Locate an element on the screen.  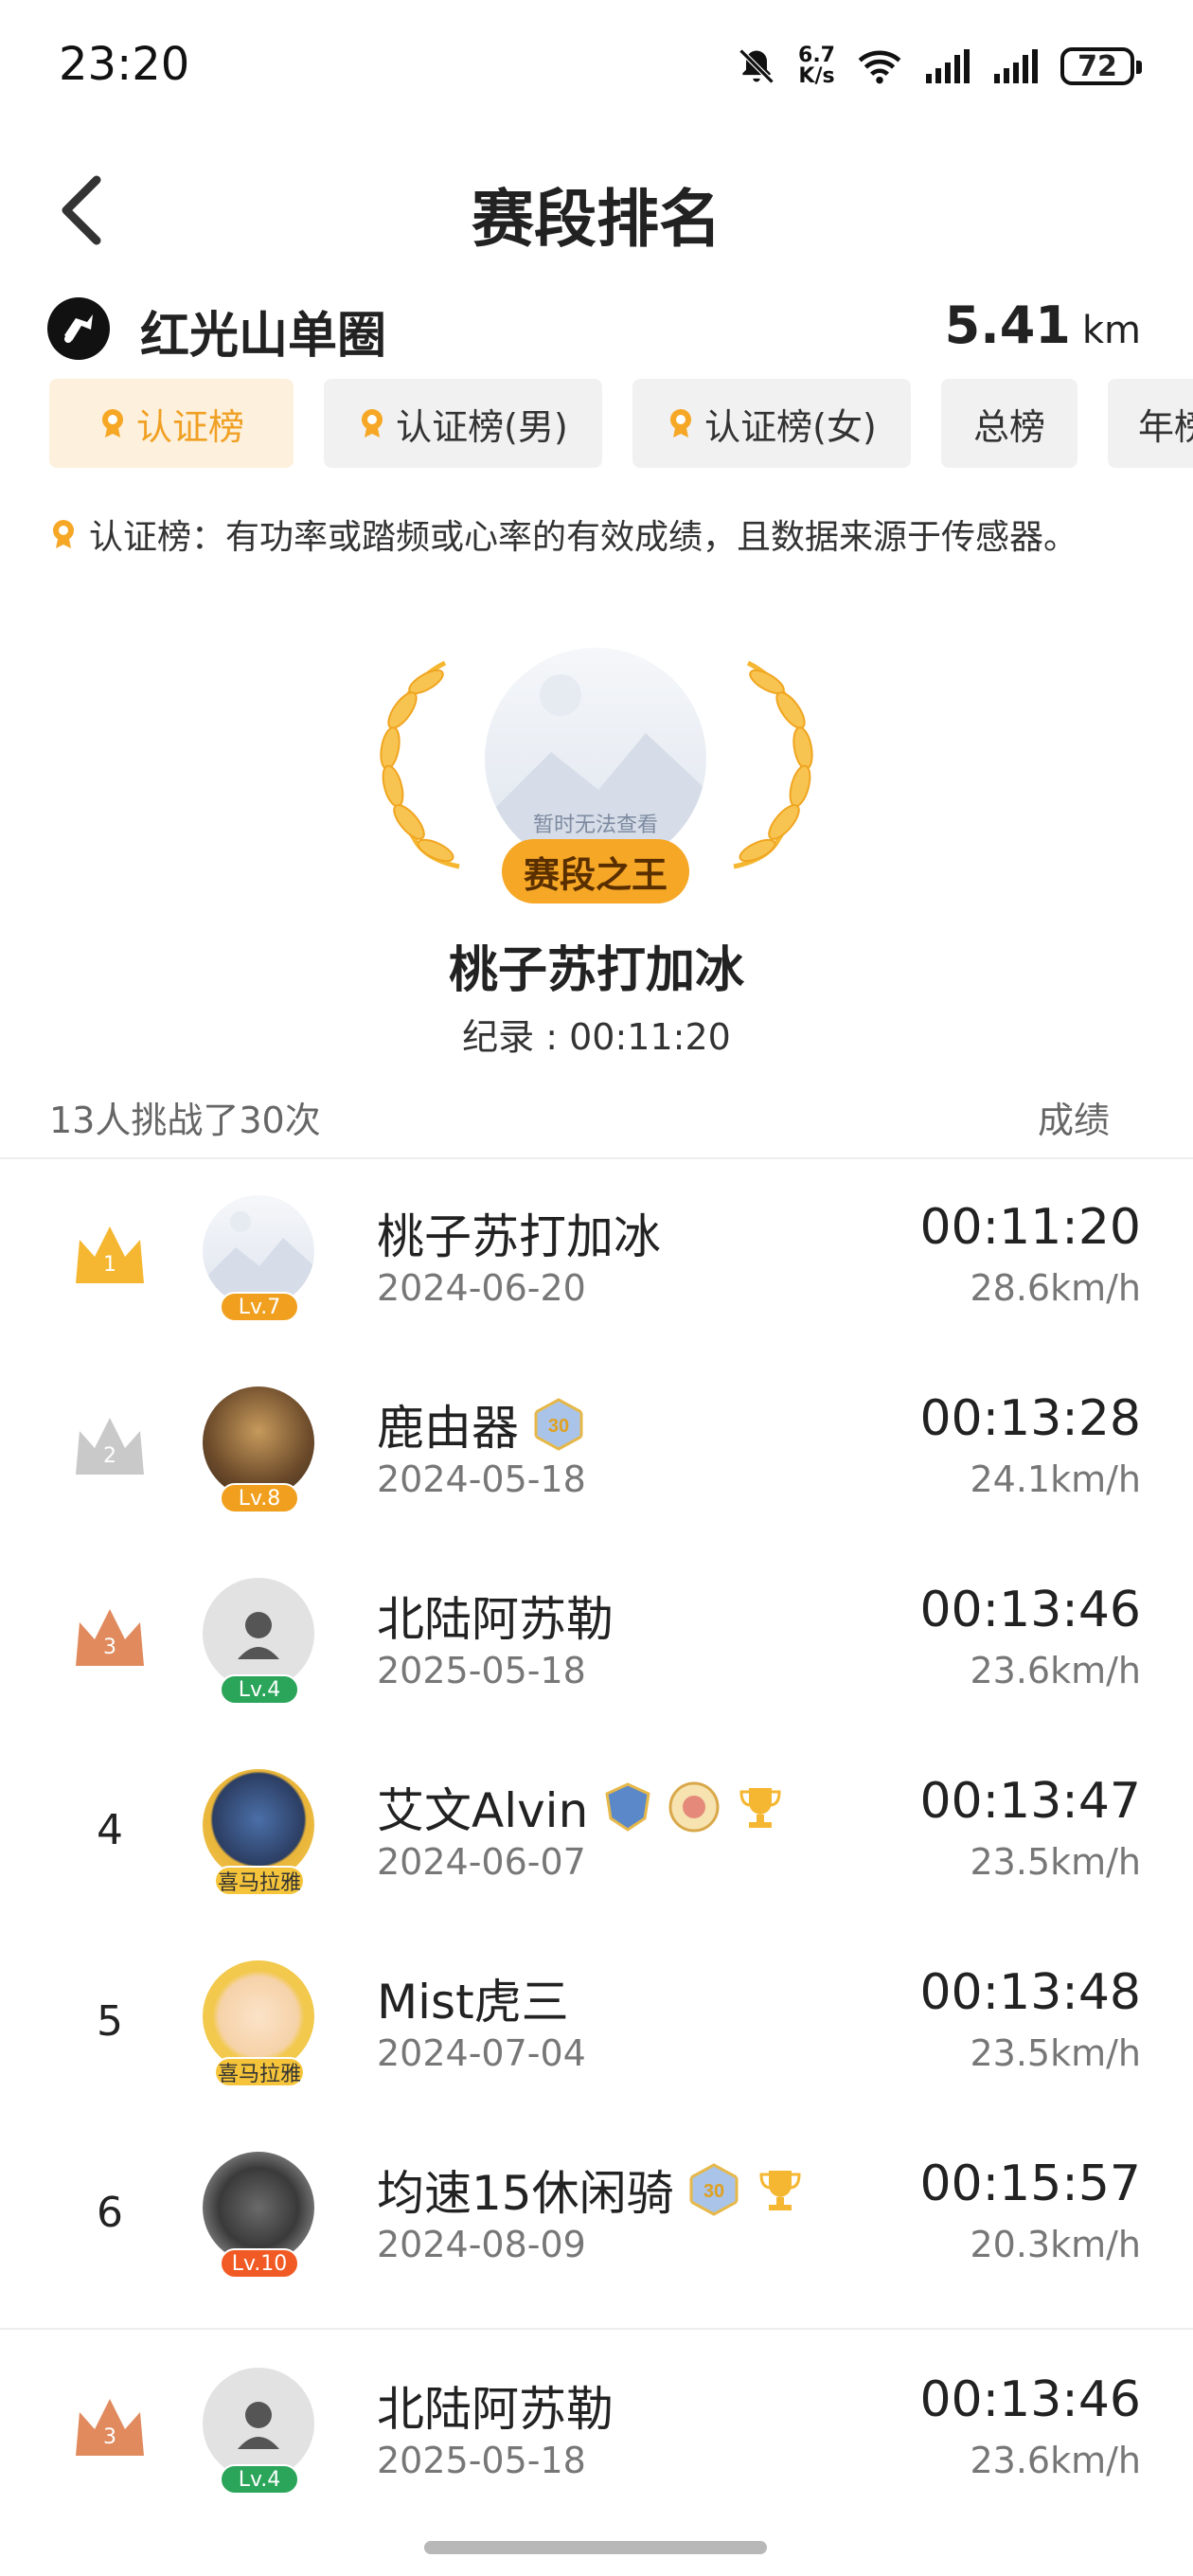
shield-badge-icon is located at coordinates (627, 1807).